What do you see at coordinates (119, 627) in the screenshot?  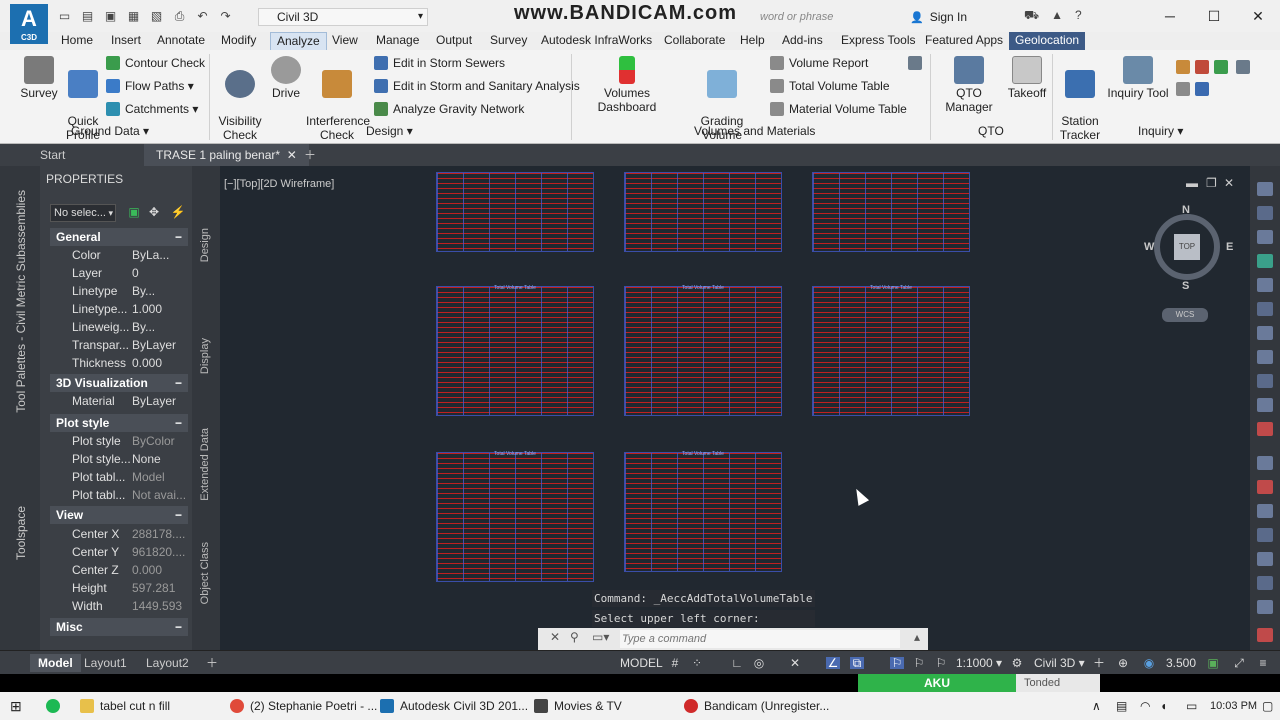 I see `section-misc: Misc` at bounding box center [119, 627].